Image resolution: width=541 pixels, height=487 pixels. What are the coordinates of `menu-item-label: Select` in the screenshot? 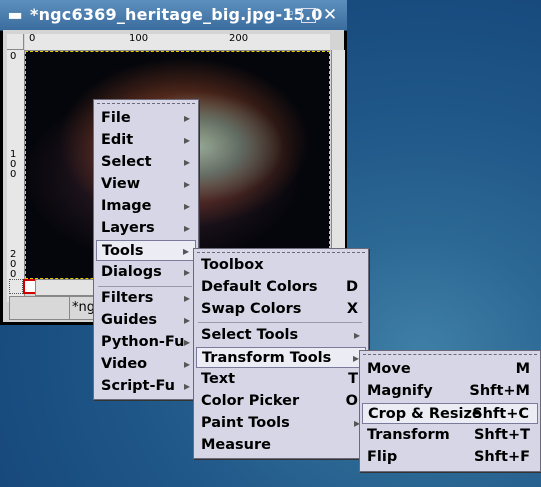 It's located at (126, 162).